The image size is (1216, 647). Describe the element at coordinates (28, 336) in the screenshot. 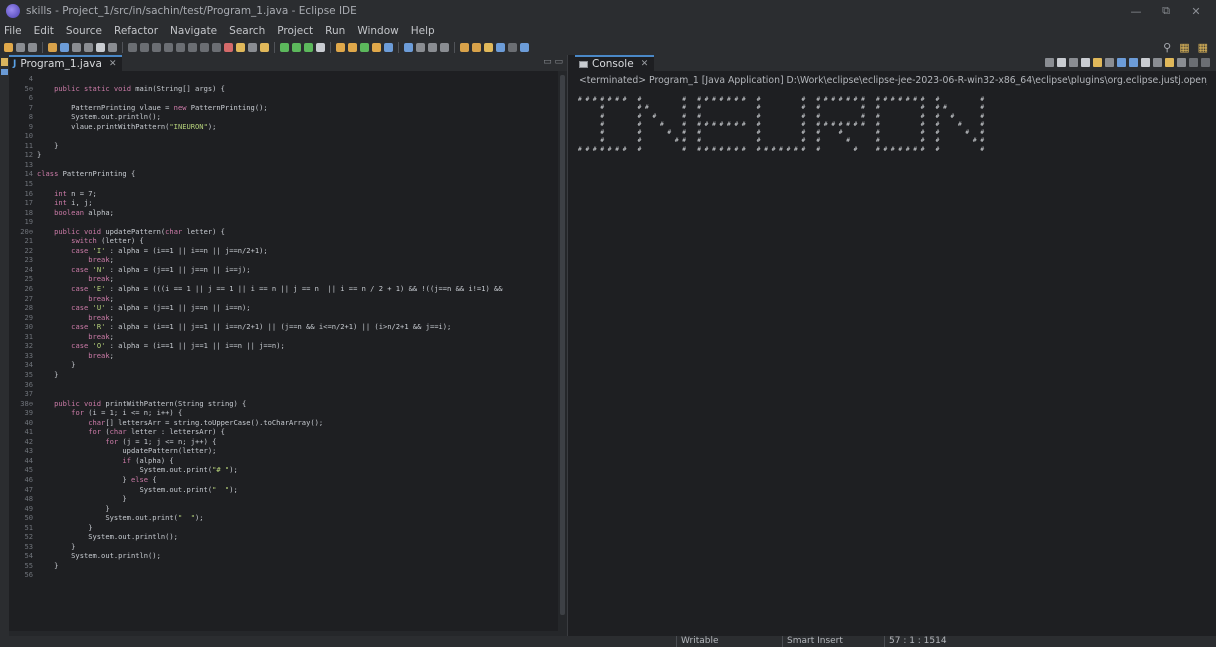

I see `line-number: 31` at that location.